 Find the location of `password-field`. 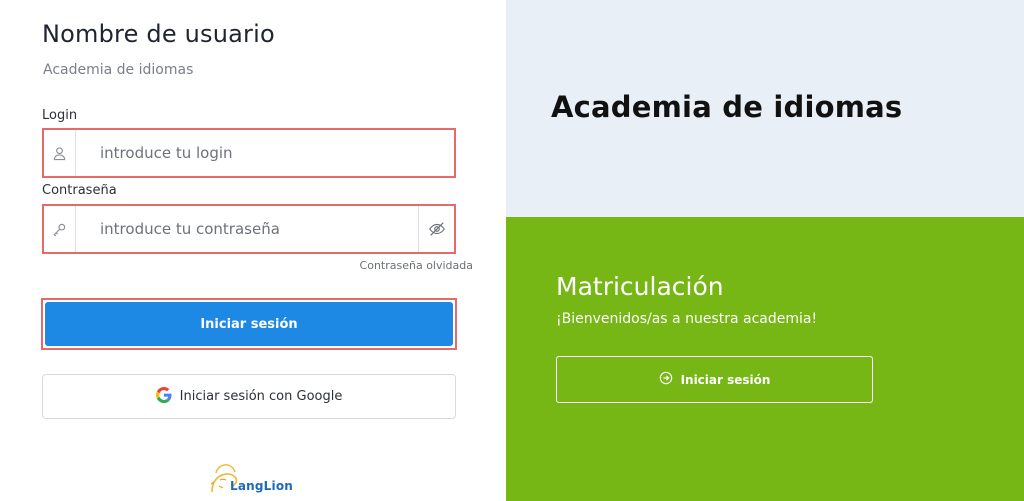

password-field is located at coordinates (249, 229).